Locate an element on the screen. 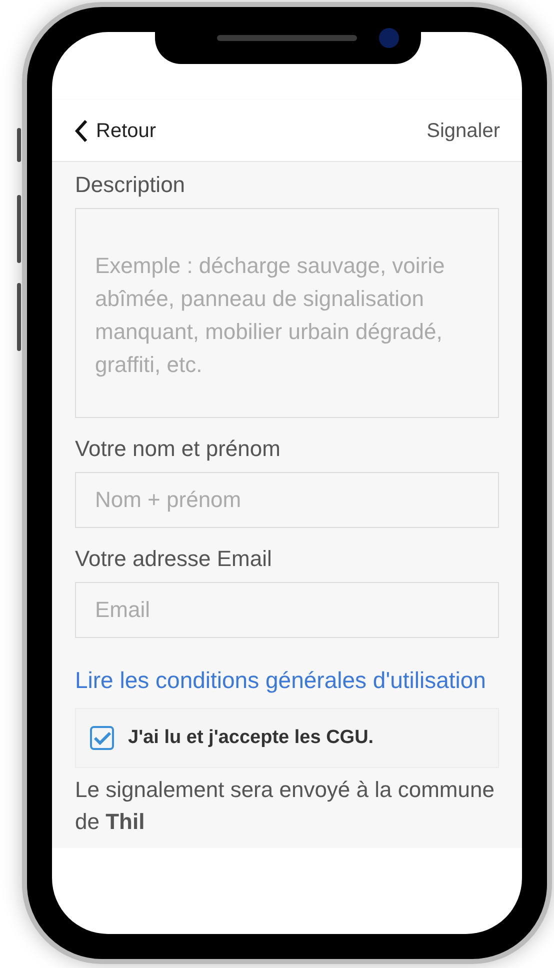 The height and width of the screenshot is (968, 554). consent-label: J'ai lu et j'accepte les CGU. is located at coordinates (251, 738).